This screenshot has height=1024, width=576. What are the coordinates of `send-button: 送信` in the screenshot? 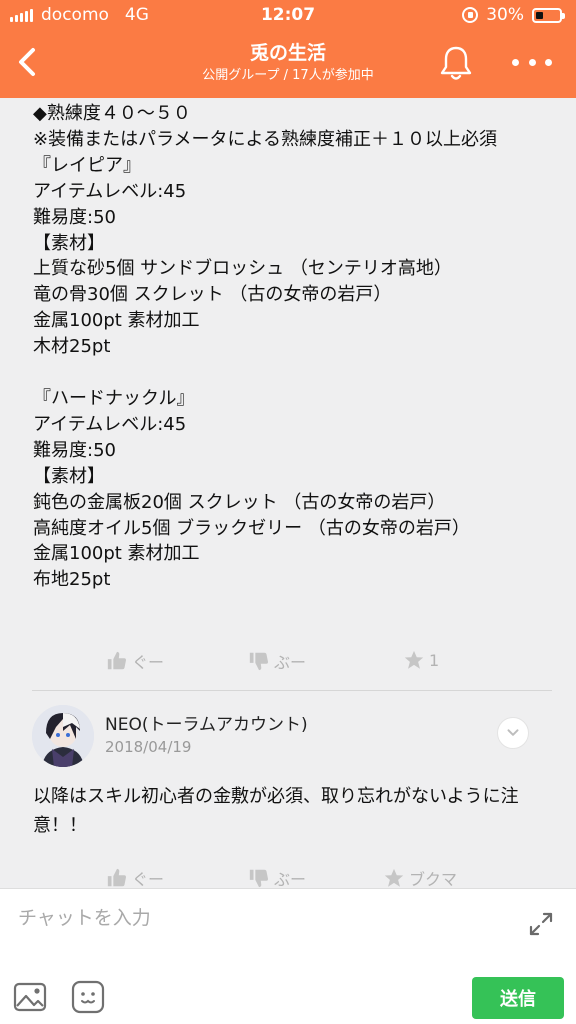 It's located at (518, 998).